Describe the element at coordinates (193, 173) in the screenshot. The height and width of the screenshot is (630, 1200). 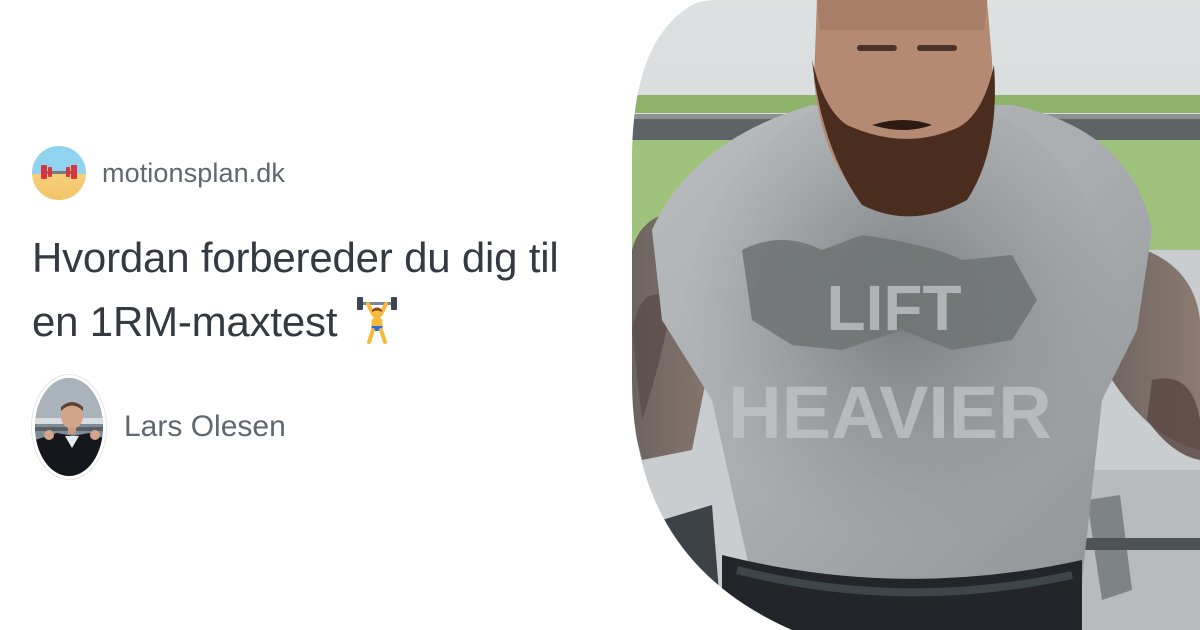
I see `site-name: motionsplan.dk` at that location.